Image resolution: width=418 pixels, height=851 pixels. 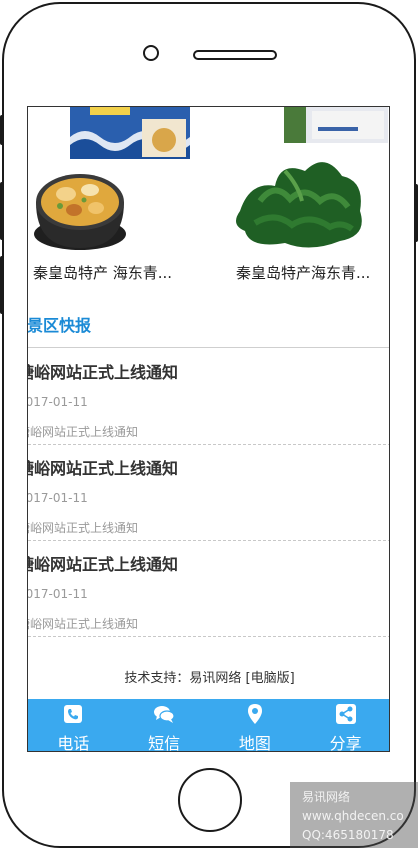 What do you see at coordinates (254, 743) in the screenshot?
I see `nav-label: 地图` at bounding box center [254, 743].